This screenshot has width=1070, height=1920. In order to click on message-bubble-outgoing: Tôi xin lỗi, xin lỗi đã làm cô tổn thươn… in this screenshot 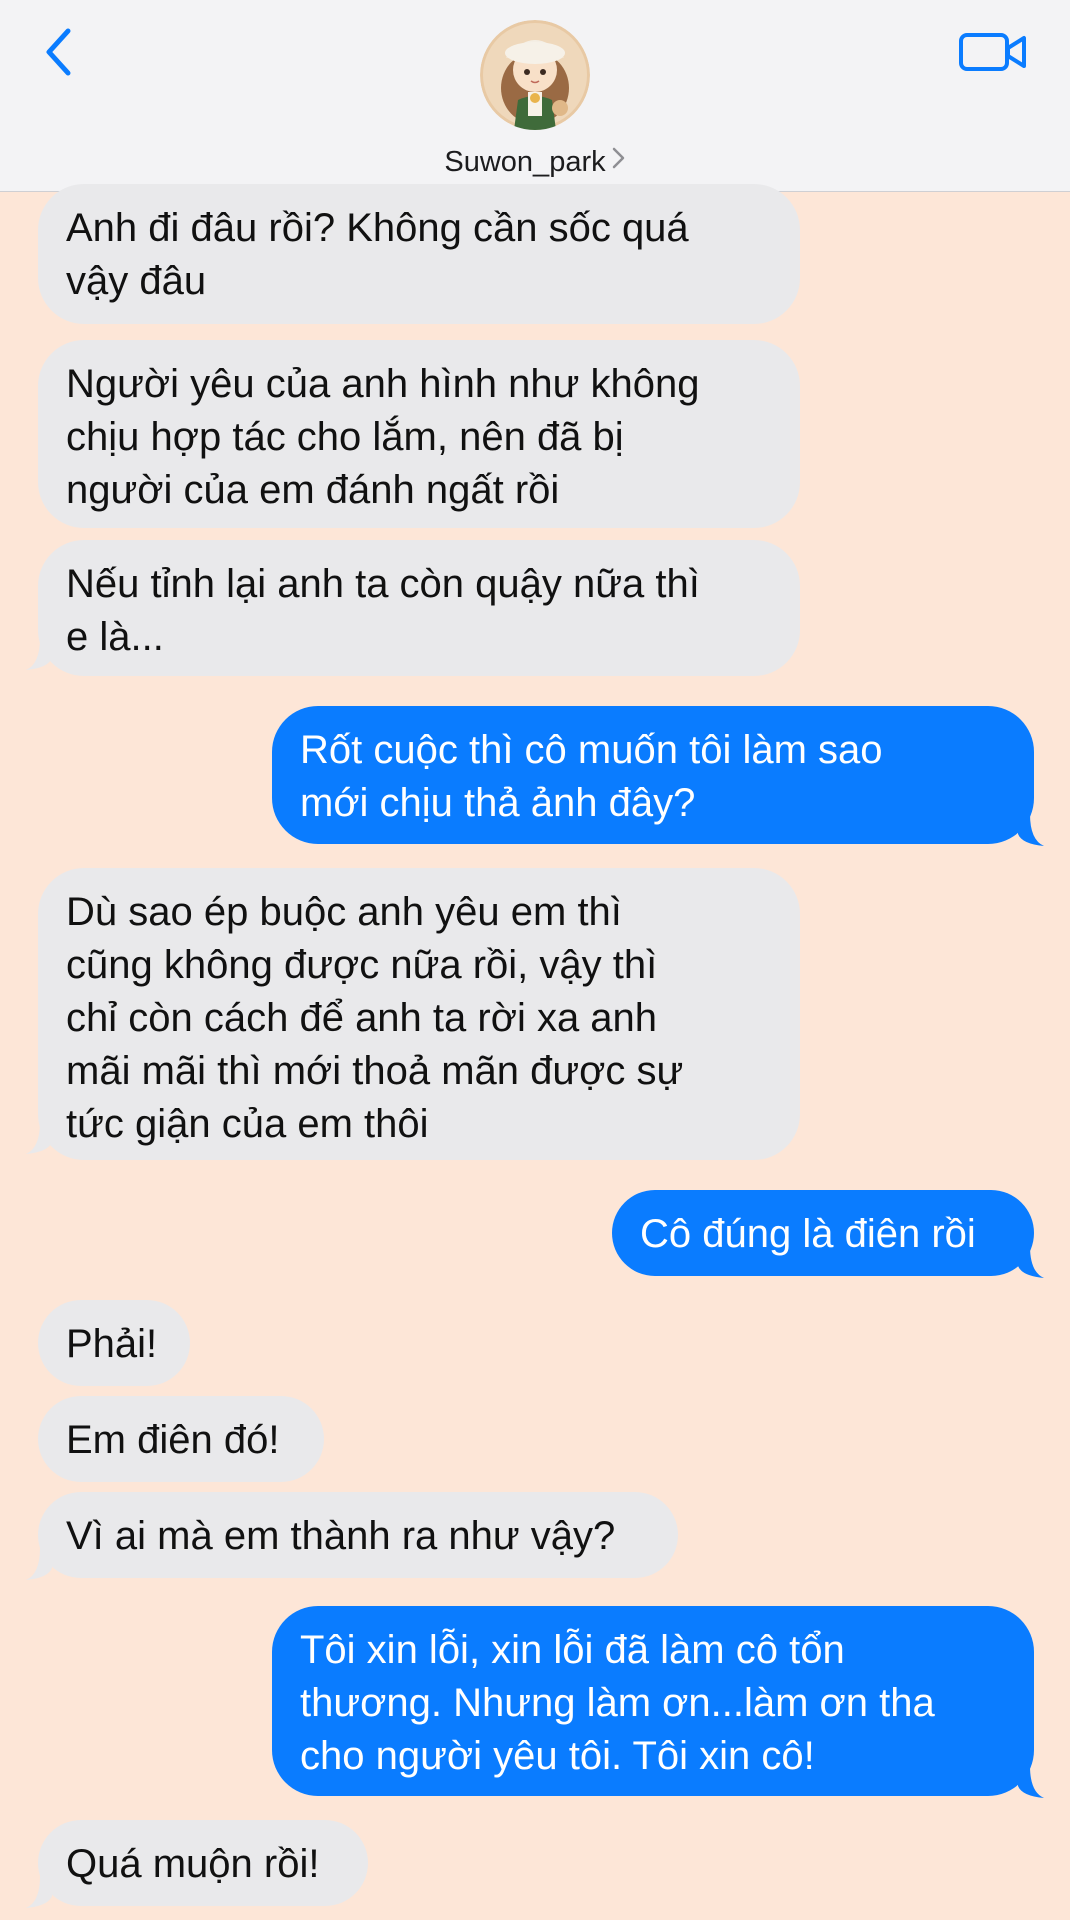, I will do `click(653, 1701)`.